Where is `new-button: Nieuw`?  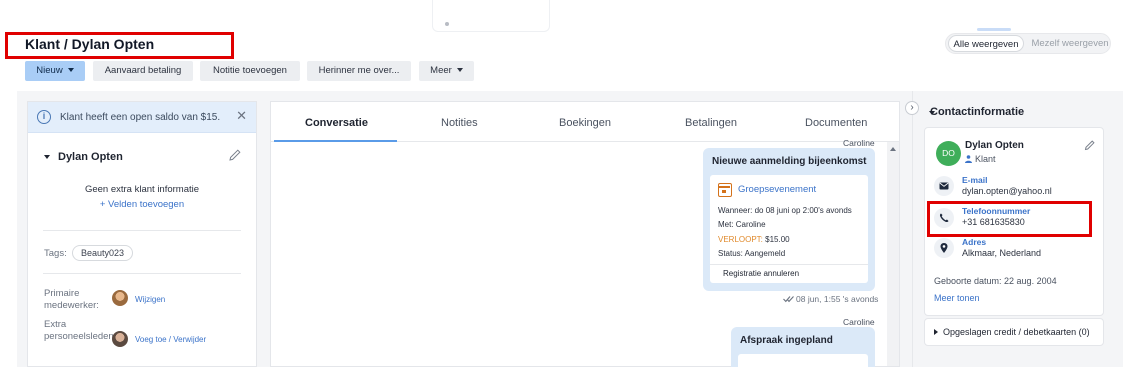 new-button: Nieuw is located at coordinates (55, 71).